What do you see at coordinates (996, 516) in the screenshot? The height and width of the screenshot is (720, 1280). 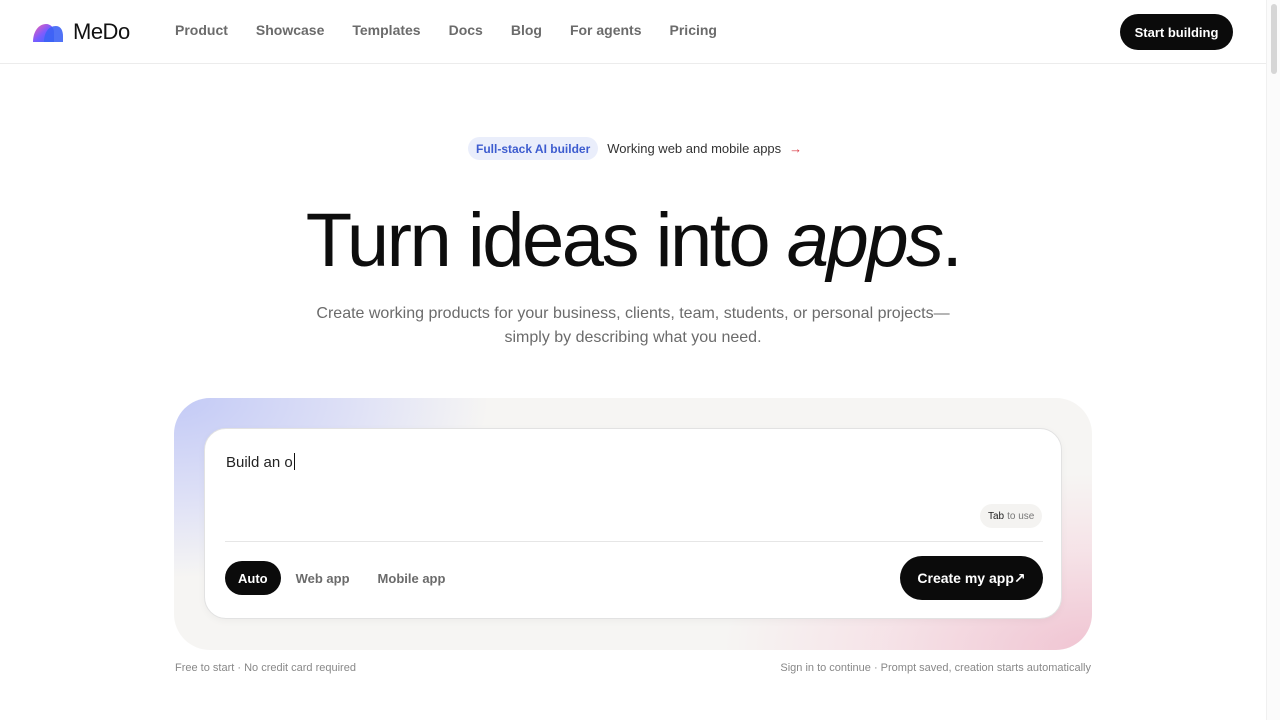 I see `tab-key-label: Tab` at bounding box center [996, 516].